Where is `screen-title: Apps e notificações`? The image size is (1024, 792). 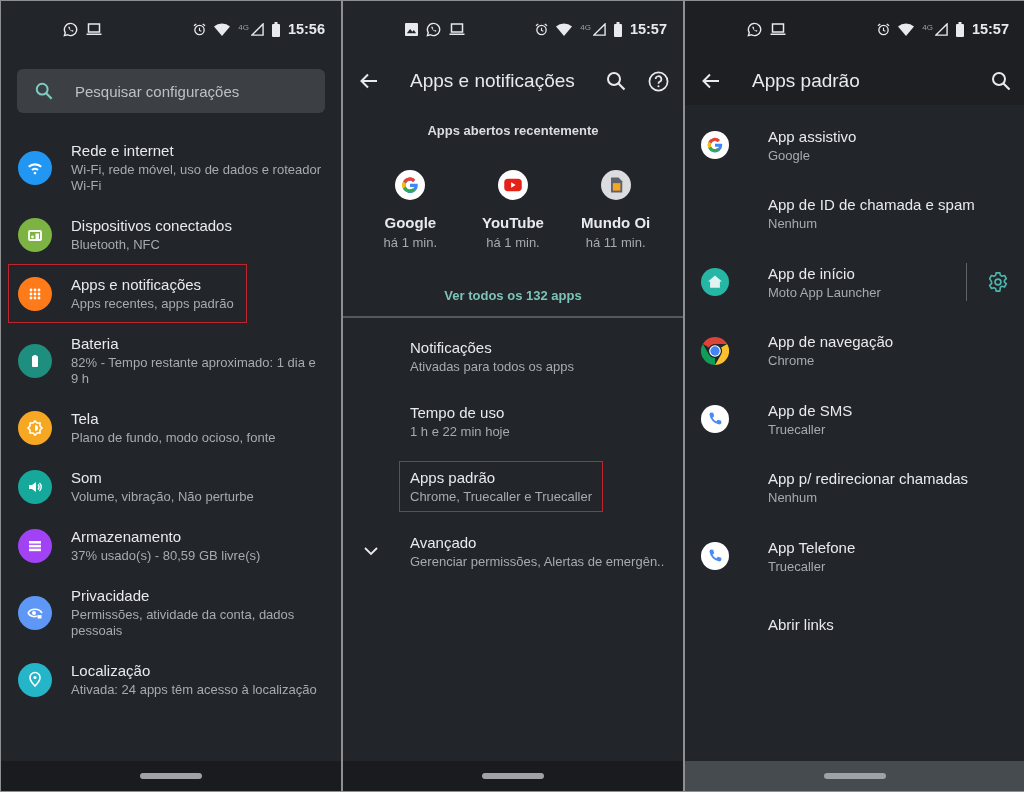
screen-title: Apps e notificações is located at coordinates (493, 81).